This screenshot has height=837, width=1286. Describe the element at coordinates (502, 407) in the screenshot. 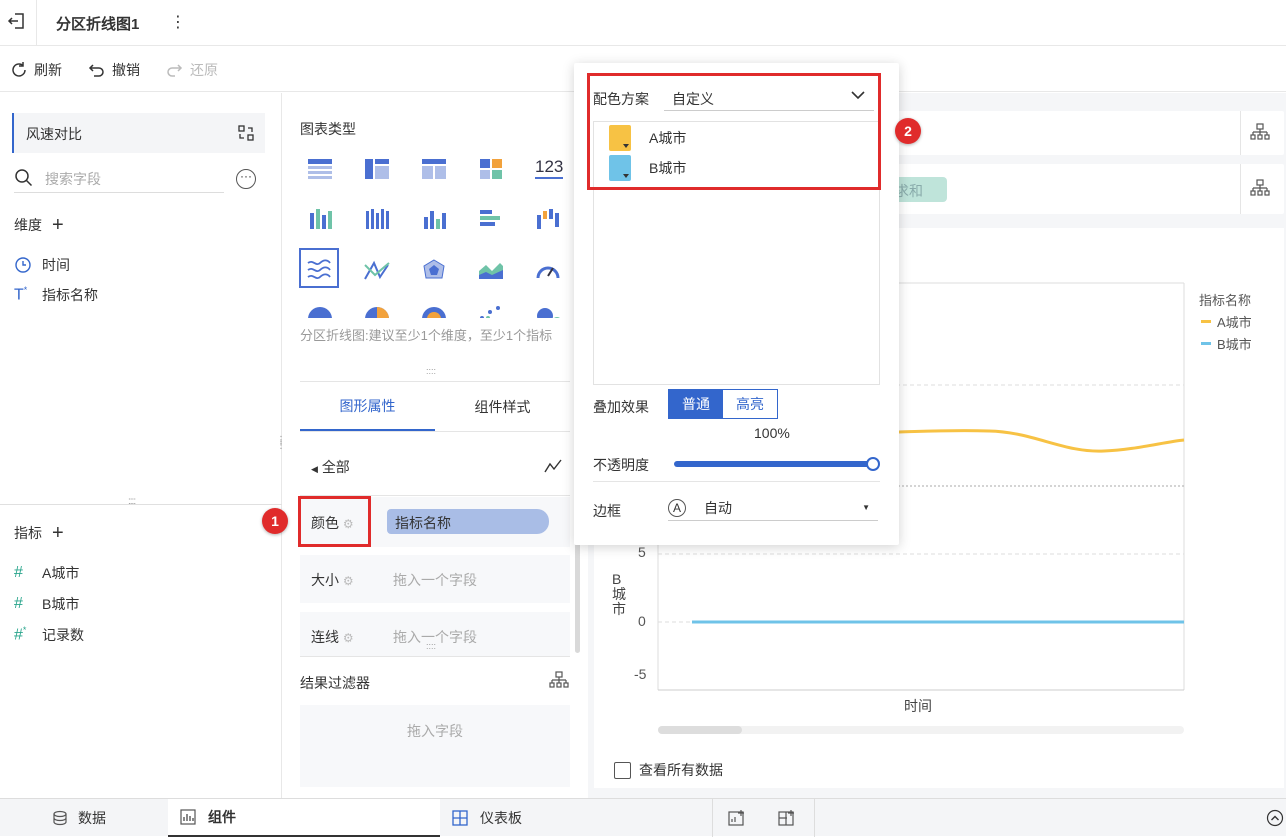

I see `tab-component-style: 组件样式` at that location.